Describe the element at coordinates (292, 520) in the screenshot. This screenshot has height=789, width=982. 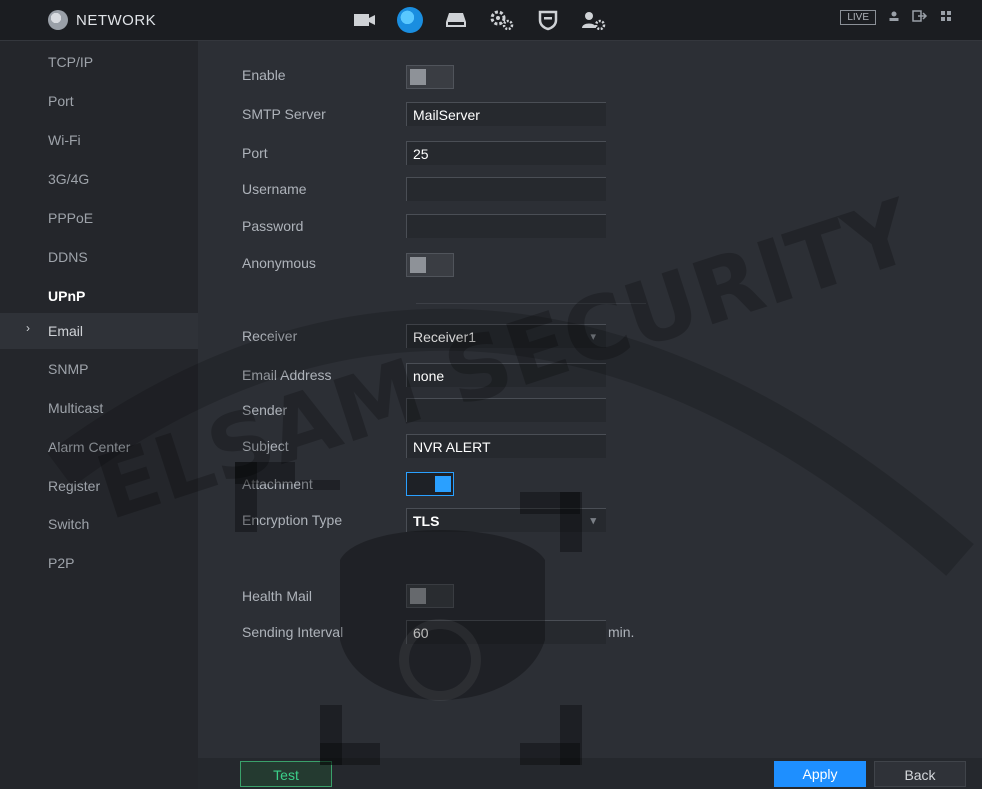
I see `encryption-type-label: Encryption Type` at that location.